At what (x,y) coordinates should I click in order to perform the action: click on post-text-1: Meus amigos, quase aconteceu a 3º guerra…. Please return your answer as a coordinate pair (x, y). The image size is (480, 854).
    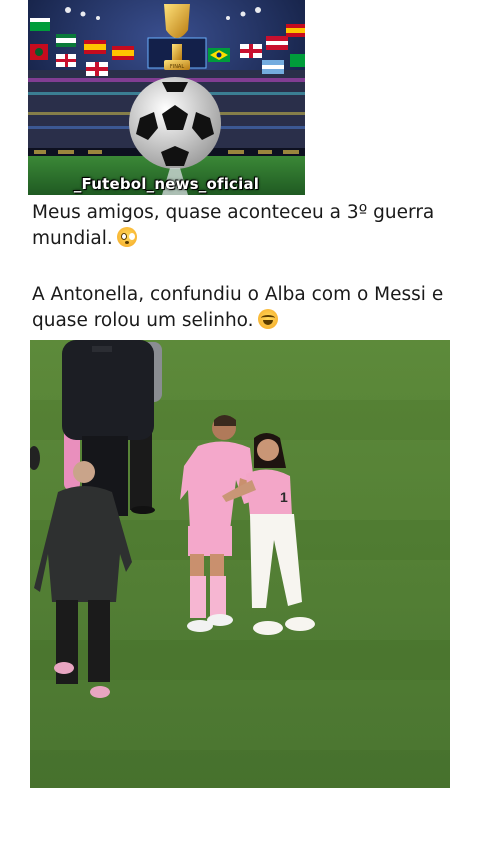
    Looking at the image, I should click on (233, 225).